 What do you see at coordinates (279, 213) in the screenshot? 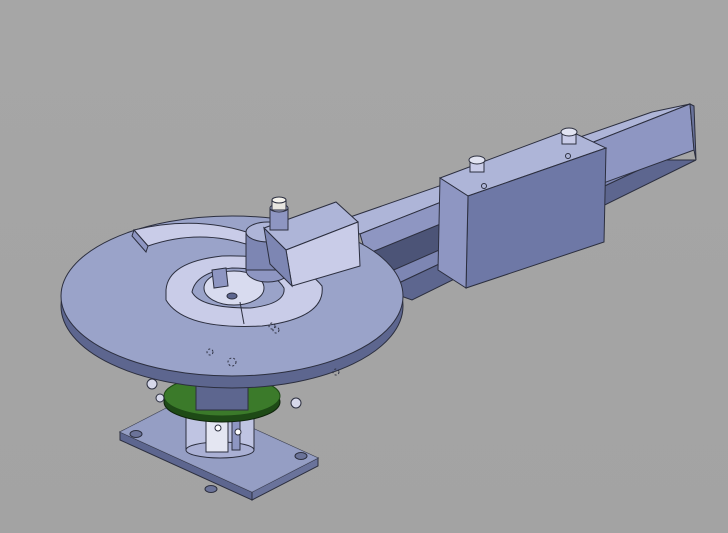
I see `adjustment-screw` at bounding box center [279, 213].